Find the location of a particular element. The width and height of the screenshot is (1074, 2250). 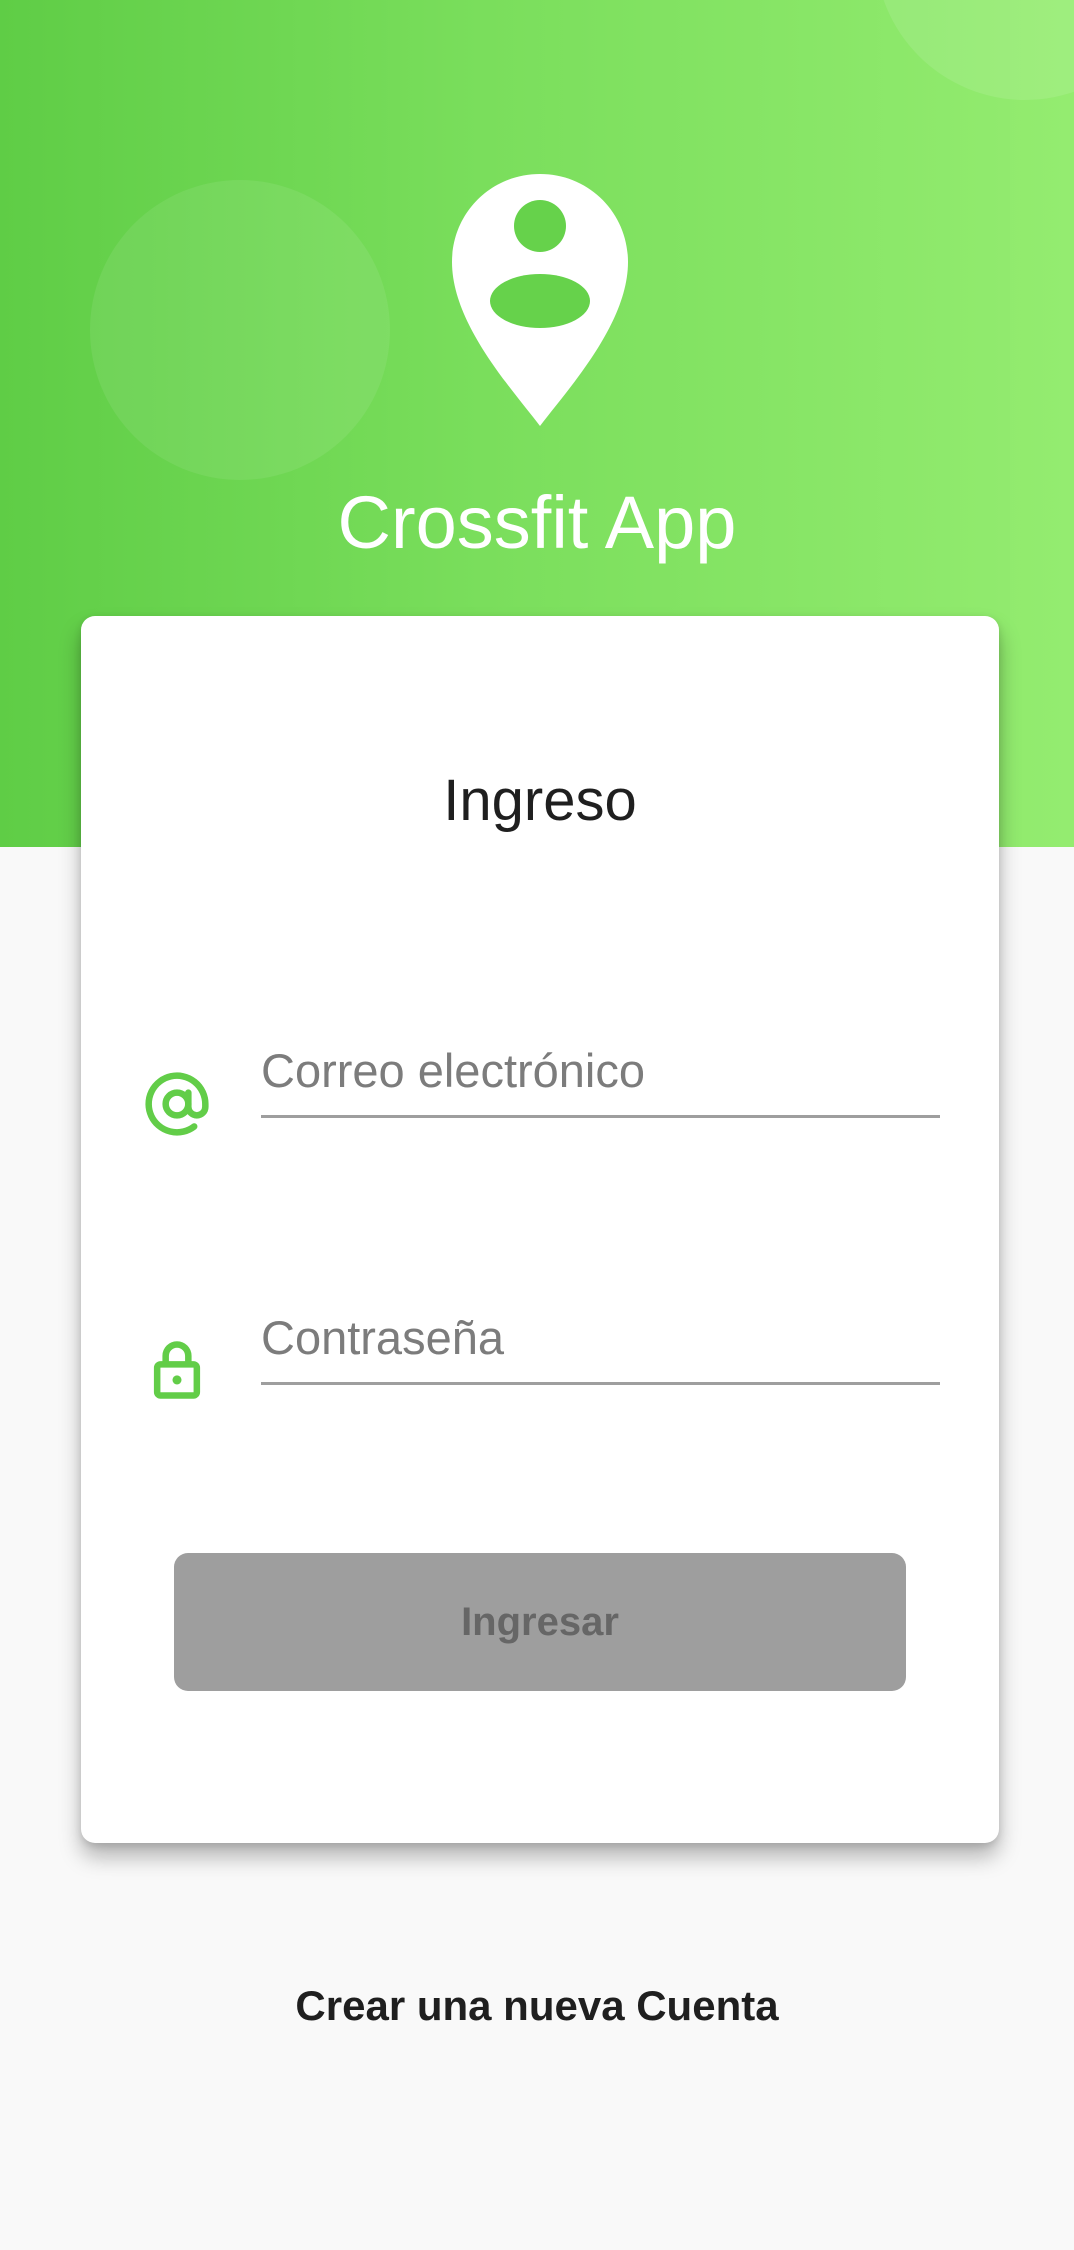

lock-icon is located at coordinates (177, 1370).